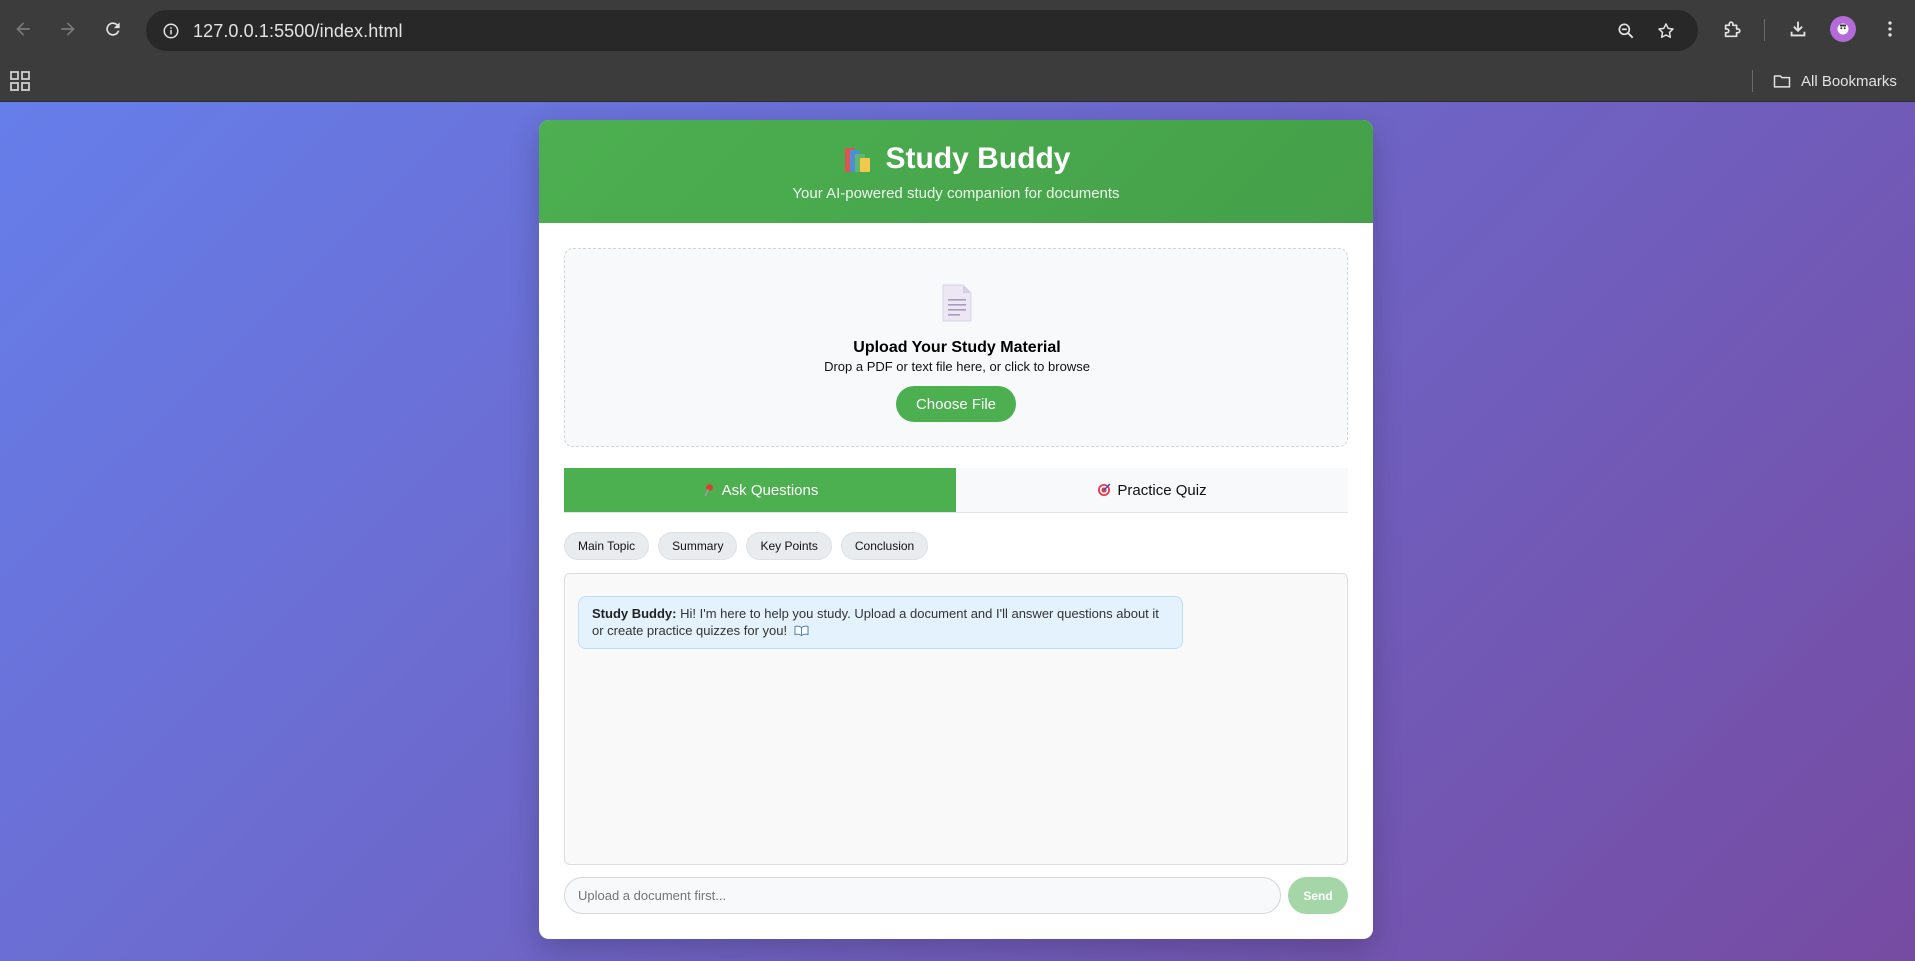  I want to click on address-bar: 127.0.0.1:5500/index.html, so click(922, 30).